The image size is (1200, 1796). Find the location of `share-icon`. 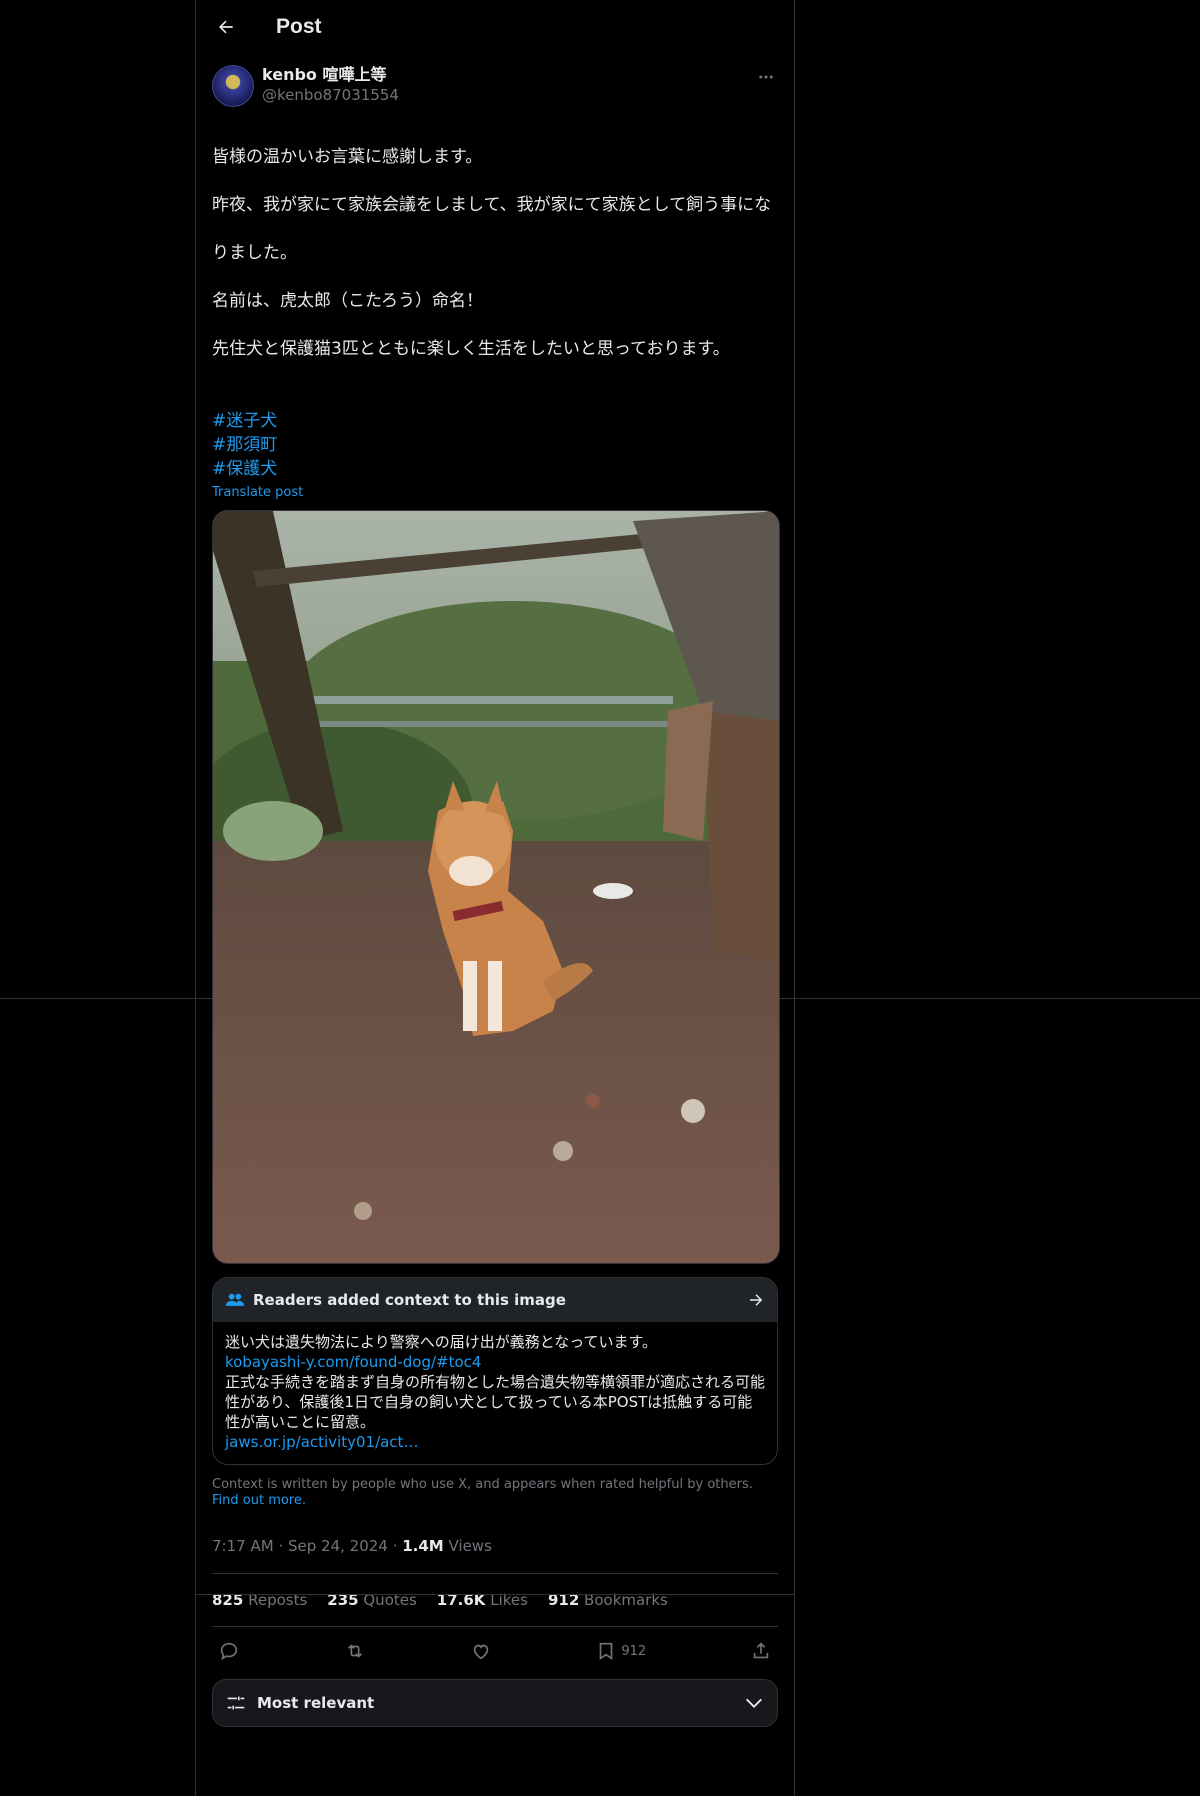

share-icon is located at coordinates (761, 1650).